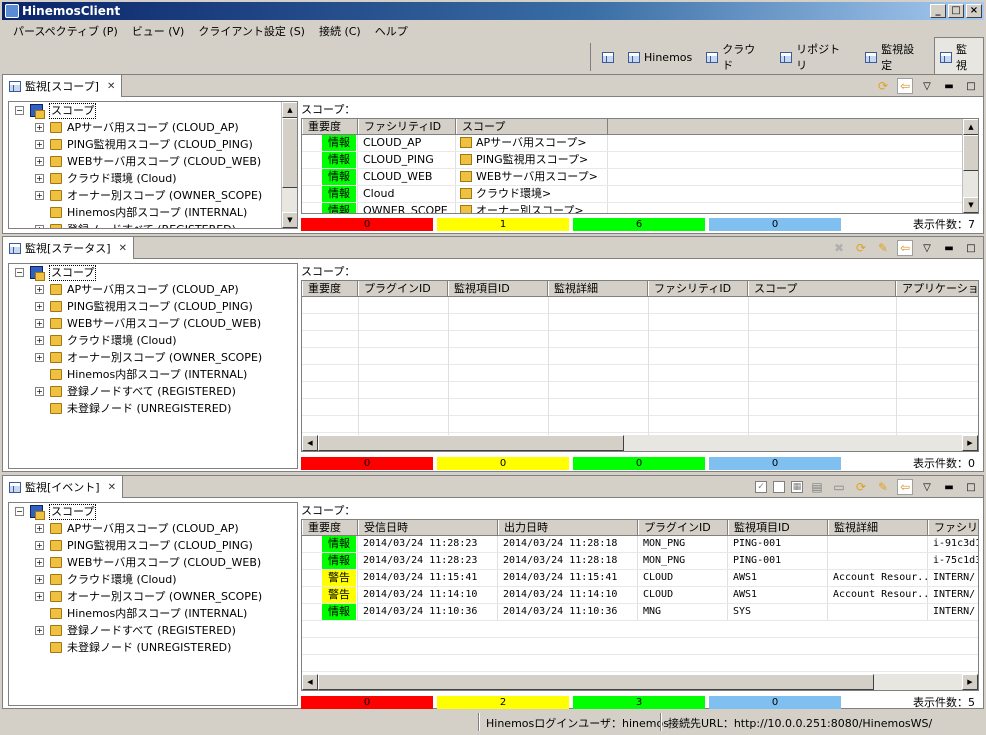  I want to click on table-scrollbar: ▲ ▼, so click(970, 166).